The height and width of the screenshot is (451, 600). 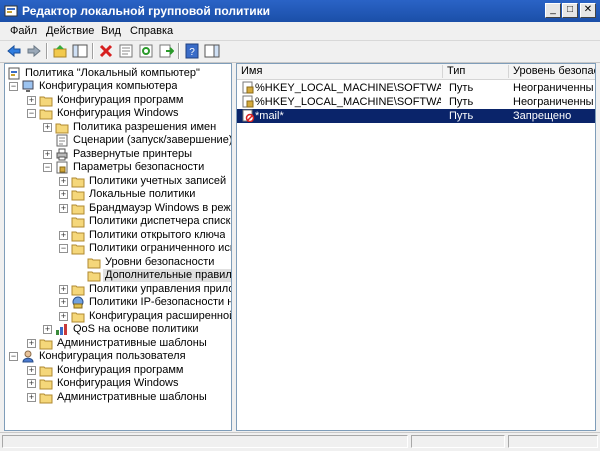 I want to click on tree-node-software-restriction-policies: − Политики ограниченного исполь:, so click(x=145, y=248).